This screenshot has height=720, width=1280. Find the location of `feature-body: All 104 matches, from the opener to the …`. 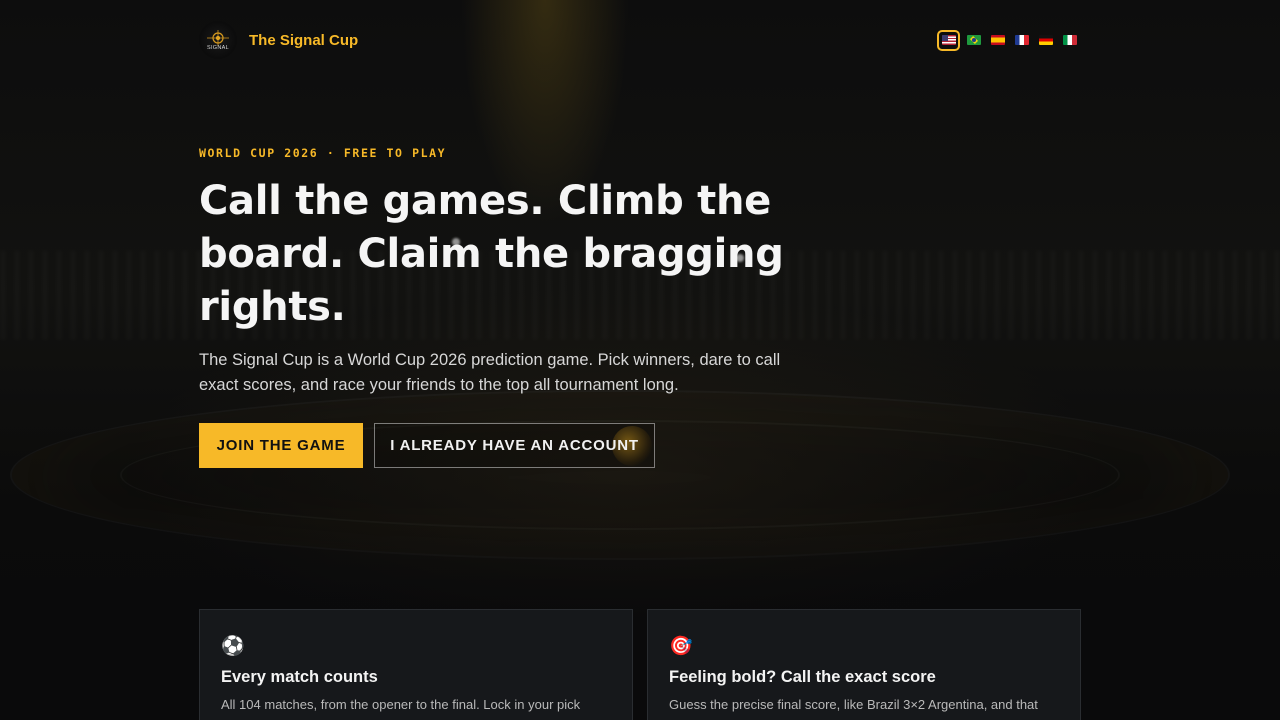

feature-body: All 104 matches, from the opener to the … is located at coordinates (401, 704).